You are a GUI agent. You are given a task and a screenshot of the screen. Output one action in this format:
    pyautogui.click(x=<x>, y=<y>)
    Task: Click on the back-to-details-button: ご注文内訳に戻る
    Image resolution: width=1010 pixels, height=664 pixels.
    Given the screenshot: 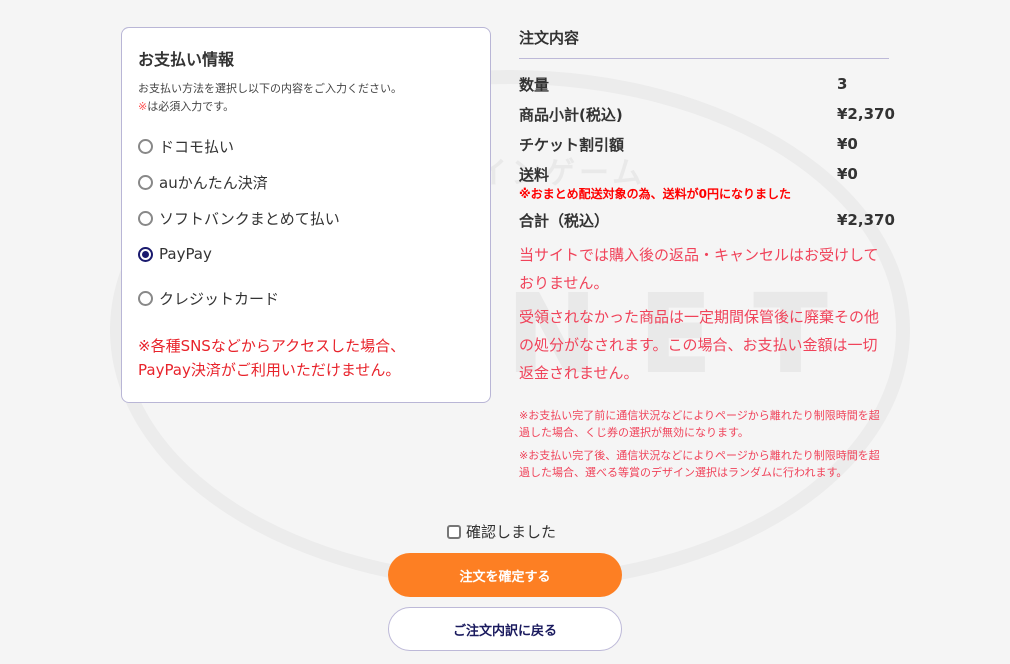 What is the action you would take?
    pyautogui.click(x=505, y=629)
    